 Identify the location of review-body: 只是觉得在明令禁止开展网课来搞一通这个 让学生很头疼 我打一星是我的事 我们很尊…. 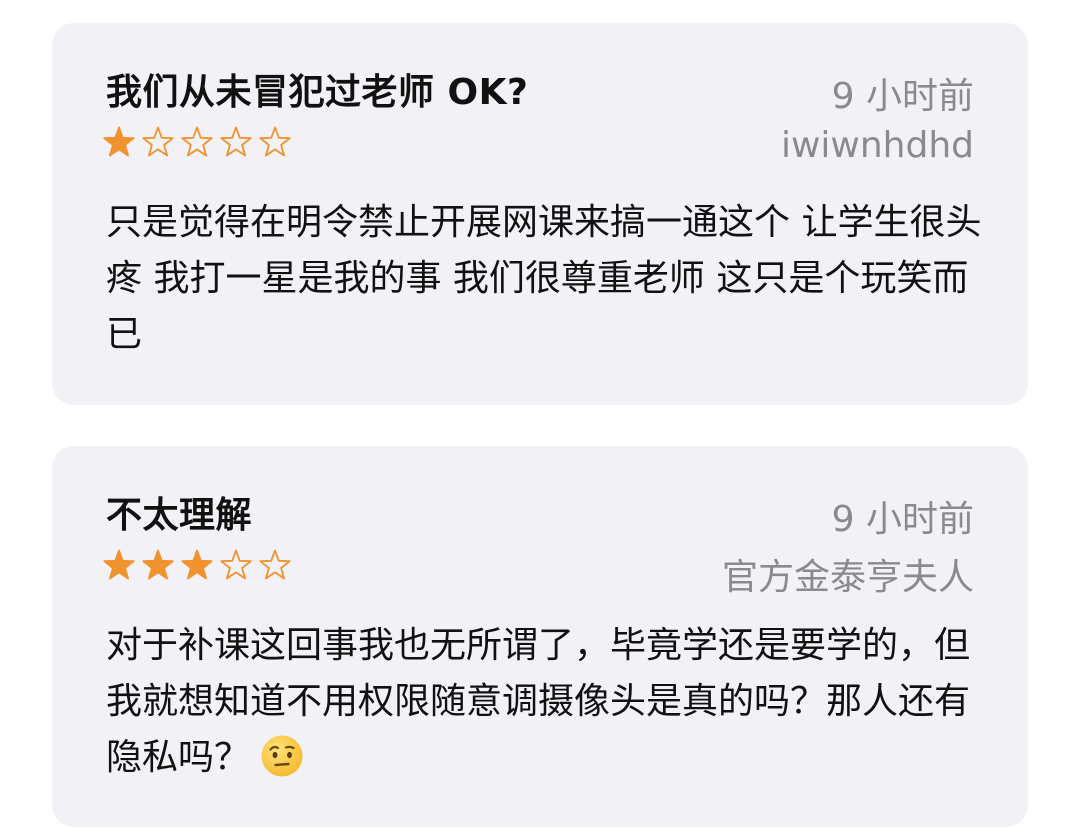
(544, 278).